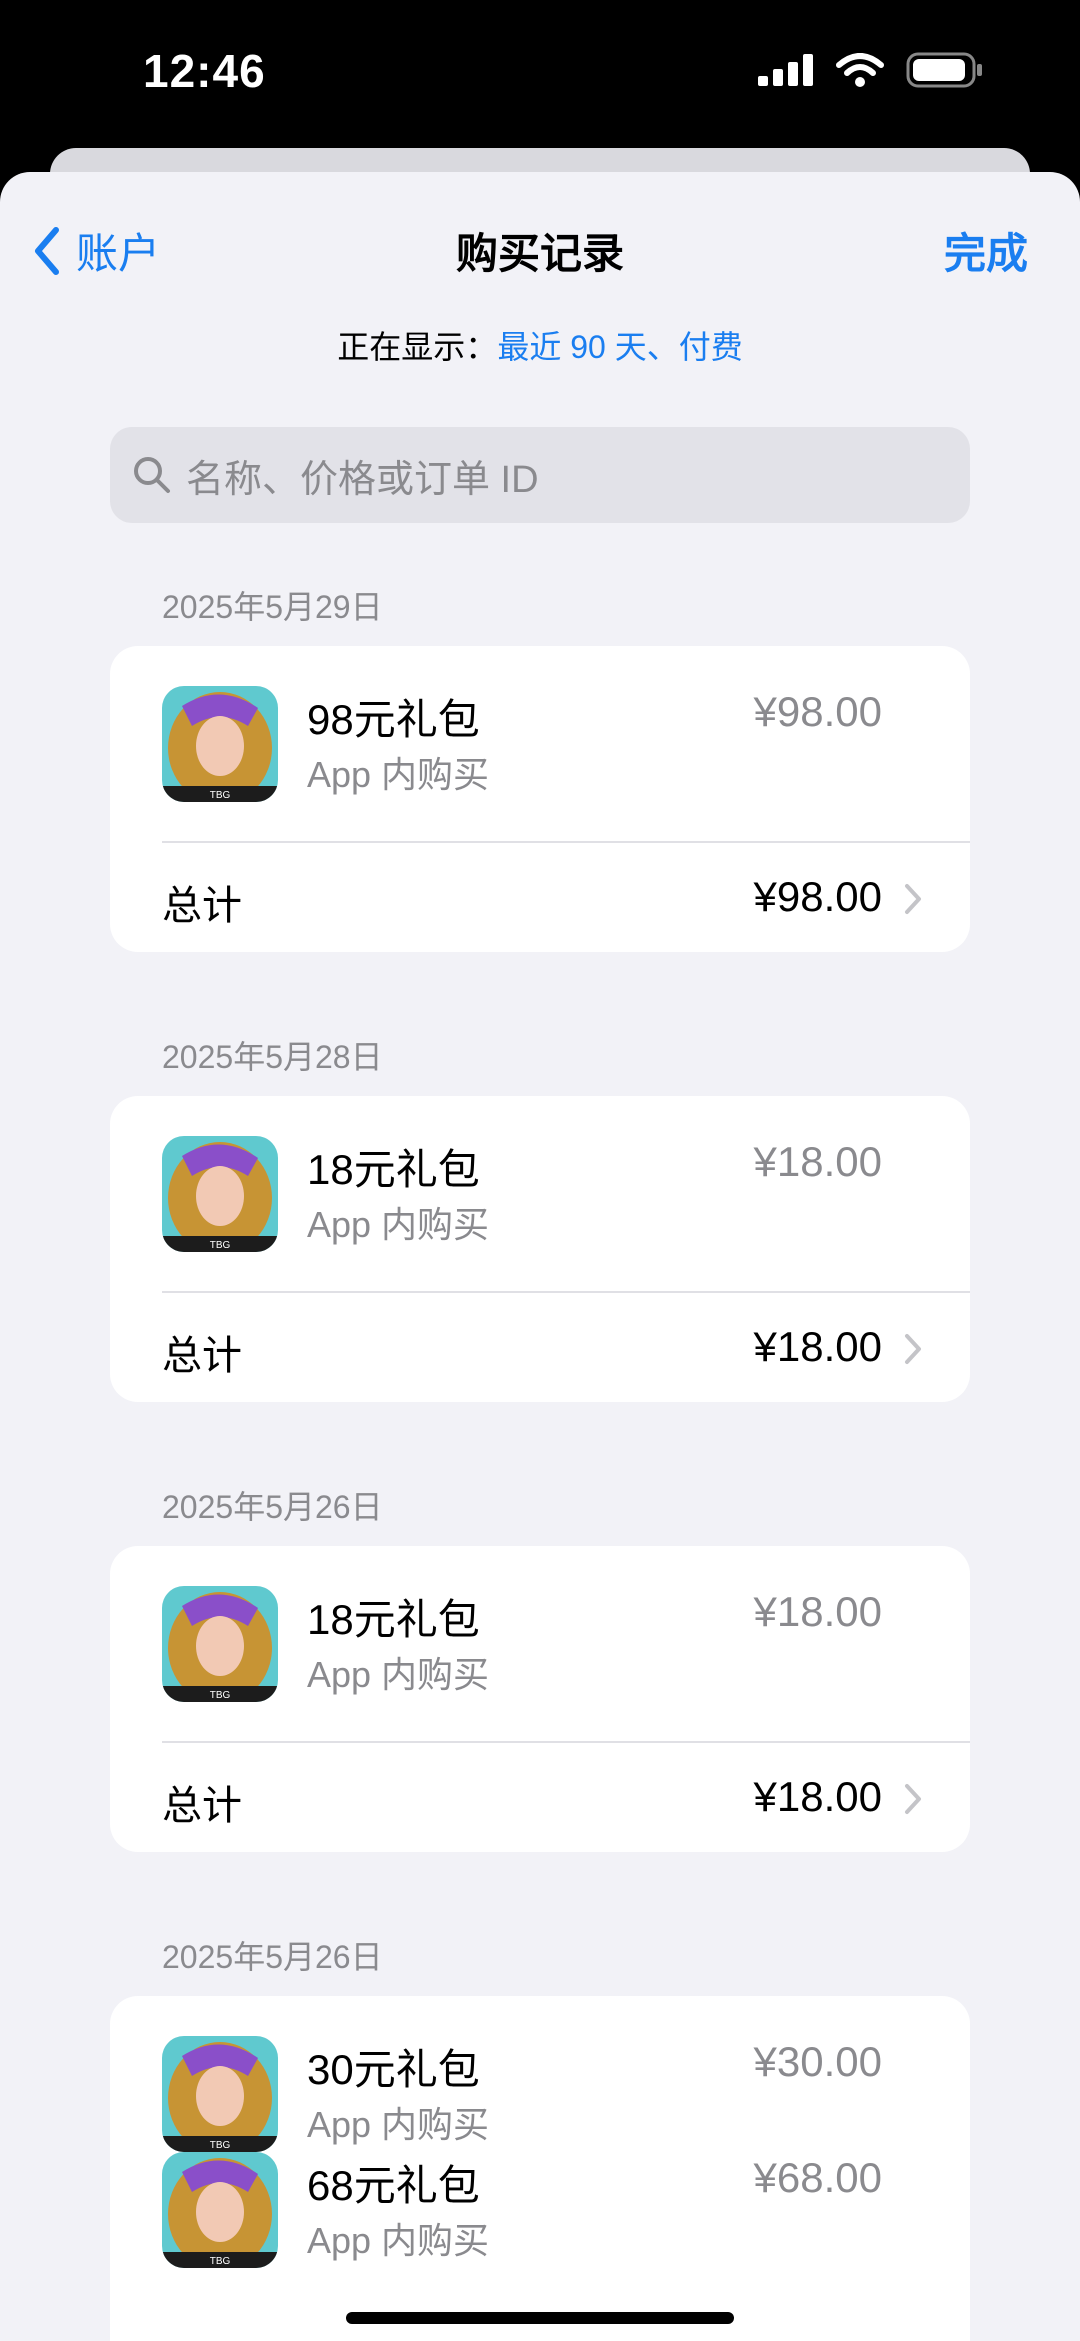 The height and width of the screenshot is (2341, 1080). I want to click on search-icon, so click(152, 475).